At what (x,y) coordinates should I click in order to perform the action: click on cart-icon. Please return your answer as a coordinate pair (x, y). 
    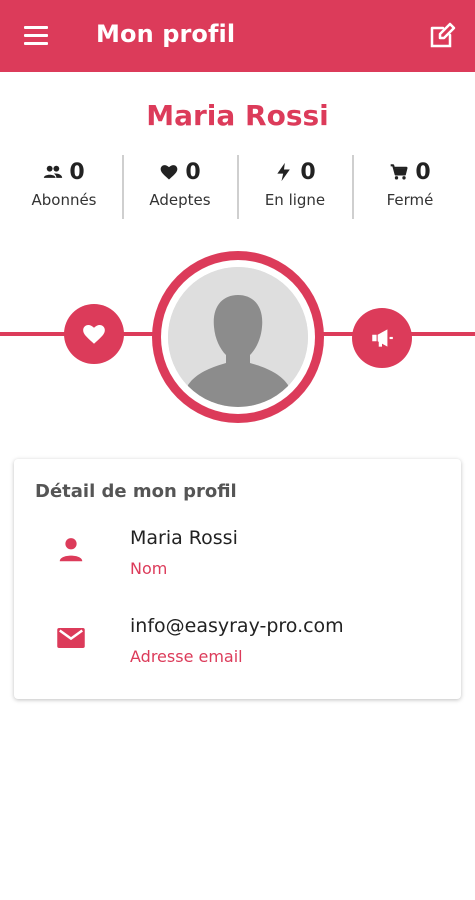
    Looking at the image, I should click on (399, 172).